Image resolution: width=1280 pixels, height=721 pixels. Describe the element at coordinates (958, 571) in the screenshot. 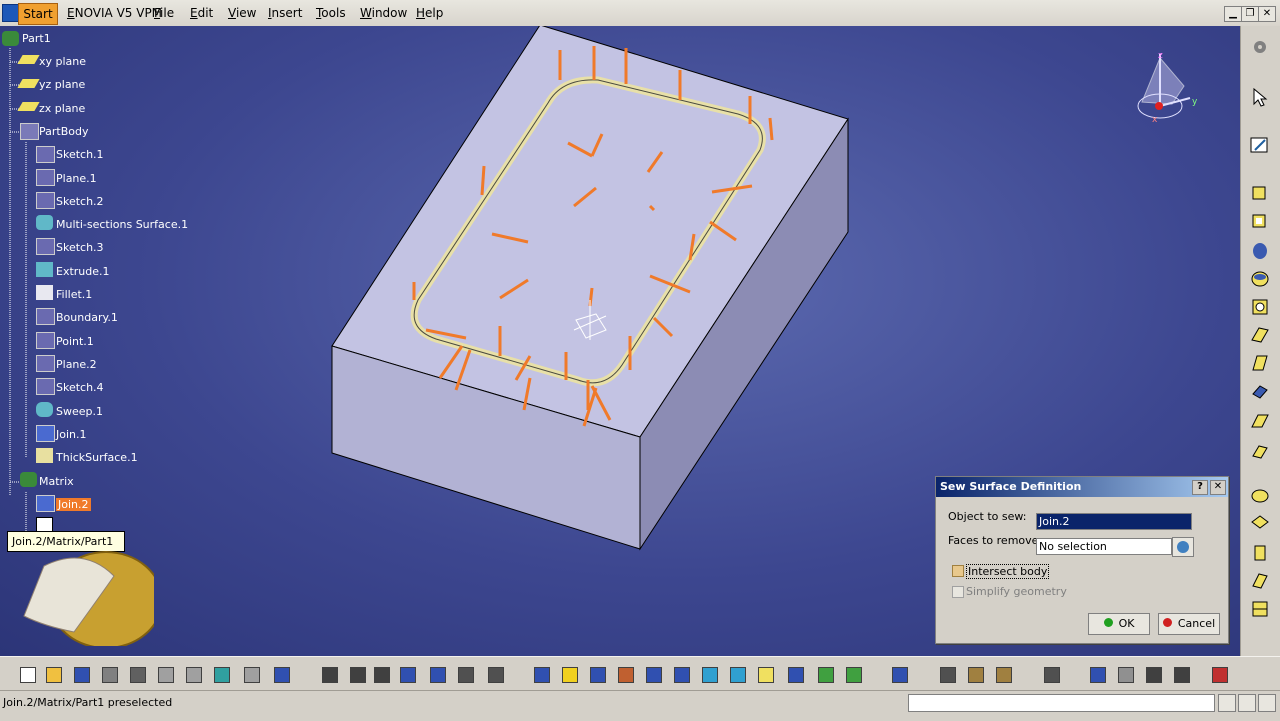

I see `intersect-body-checkbox` at that location.